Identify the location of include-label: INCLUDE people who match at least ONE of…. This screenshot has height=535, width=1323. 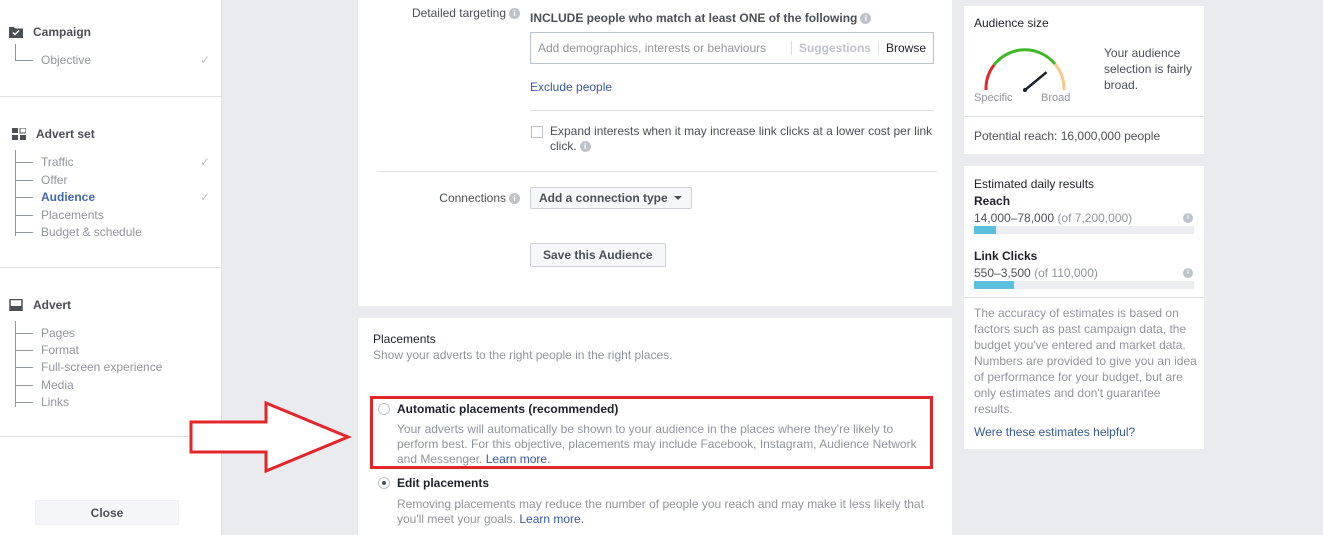
(694, 18).